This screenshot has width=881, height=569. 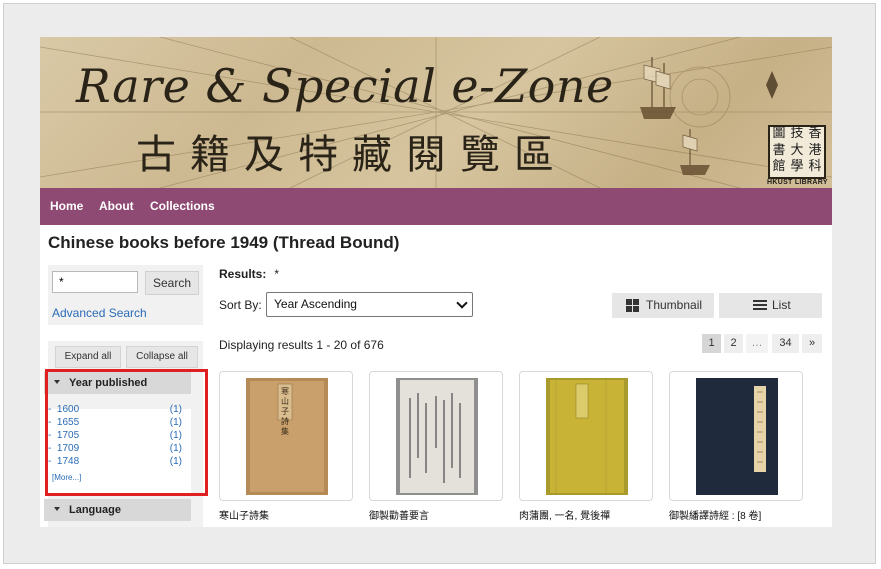 What do you see at coordinates (674, 305) in the screenshot?
I see `thumbnail-view-label: Thumbnail` at bounding box center [674, 305].